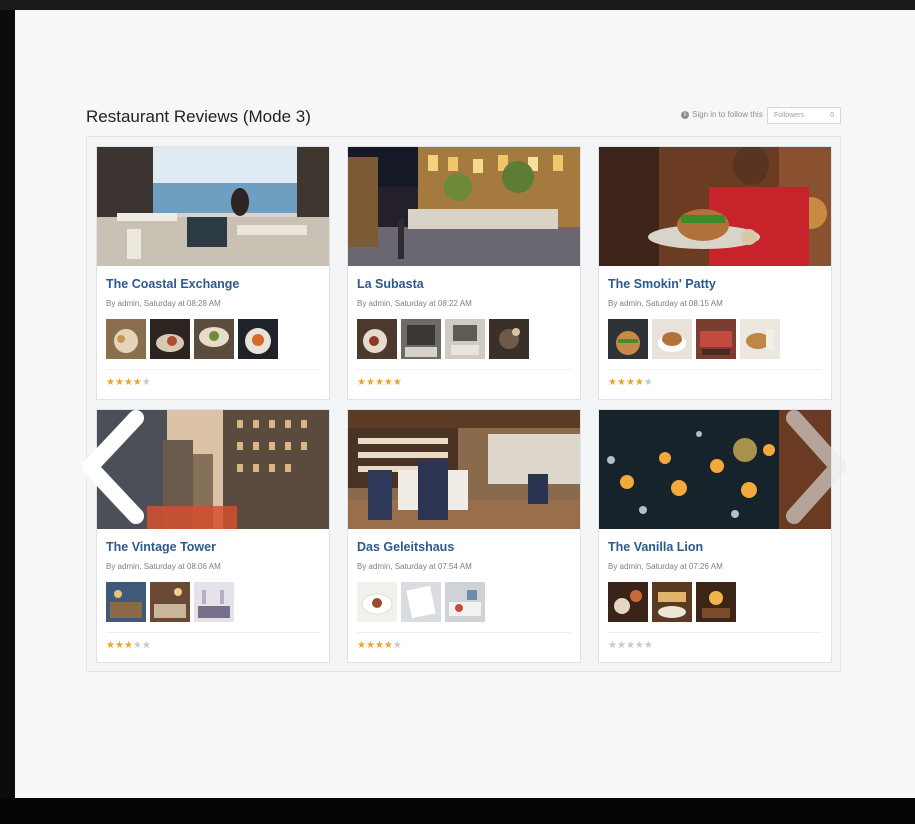 The height and width of the screenshot is (824, 915). What do you see at coordinates (414, 566) in the screenshot?
I see `card-meta: By admin, Saturday at 07:54 AM` at bounding box center [414, 566].